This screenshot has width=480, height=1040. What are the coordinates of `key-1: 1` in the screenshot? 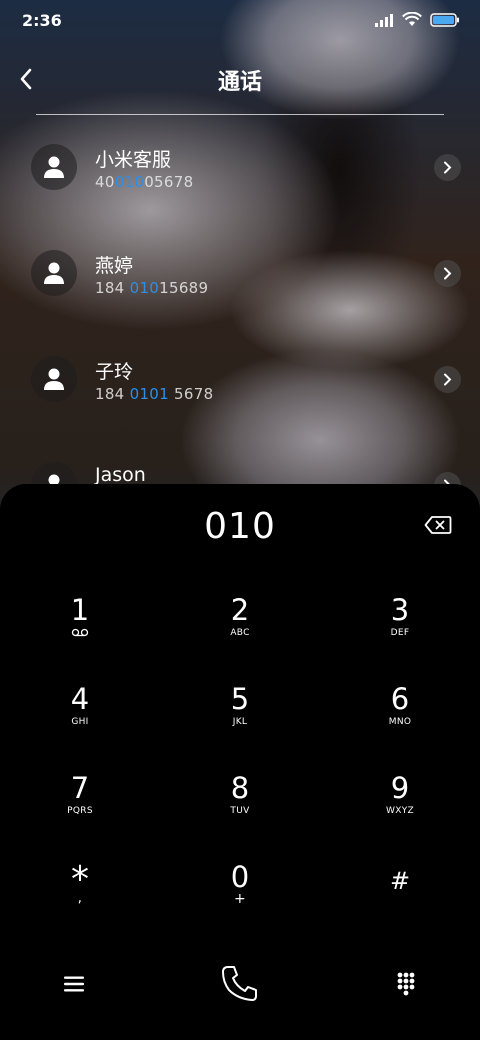 It's located at (80, 634).